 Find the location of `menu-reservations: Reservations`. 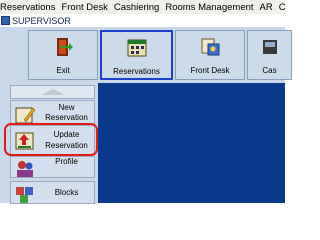

menu-reservations: Reservations is located at coordinates (29, 7).